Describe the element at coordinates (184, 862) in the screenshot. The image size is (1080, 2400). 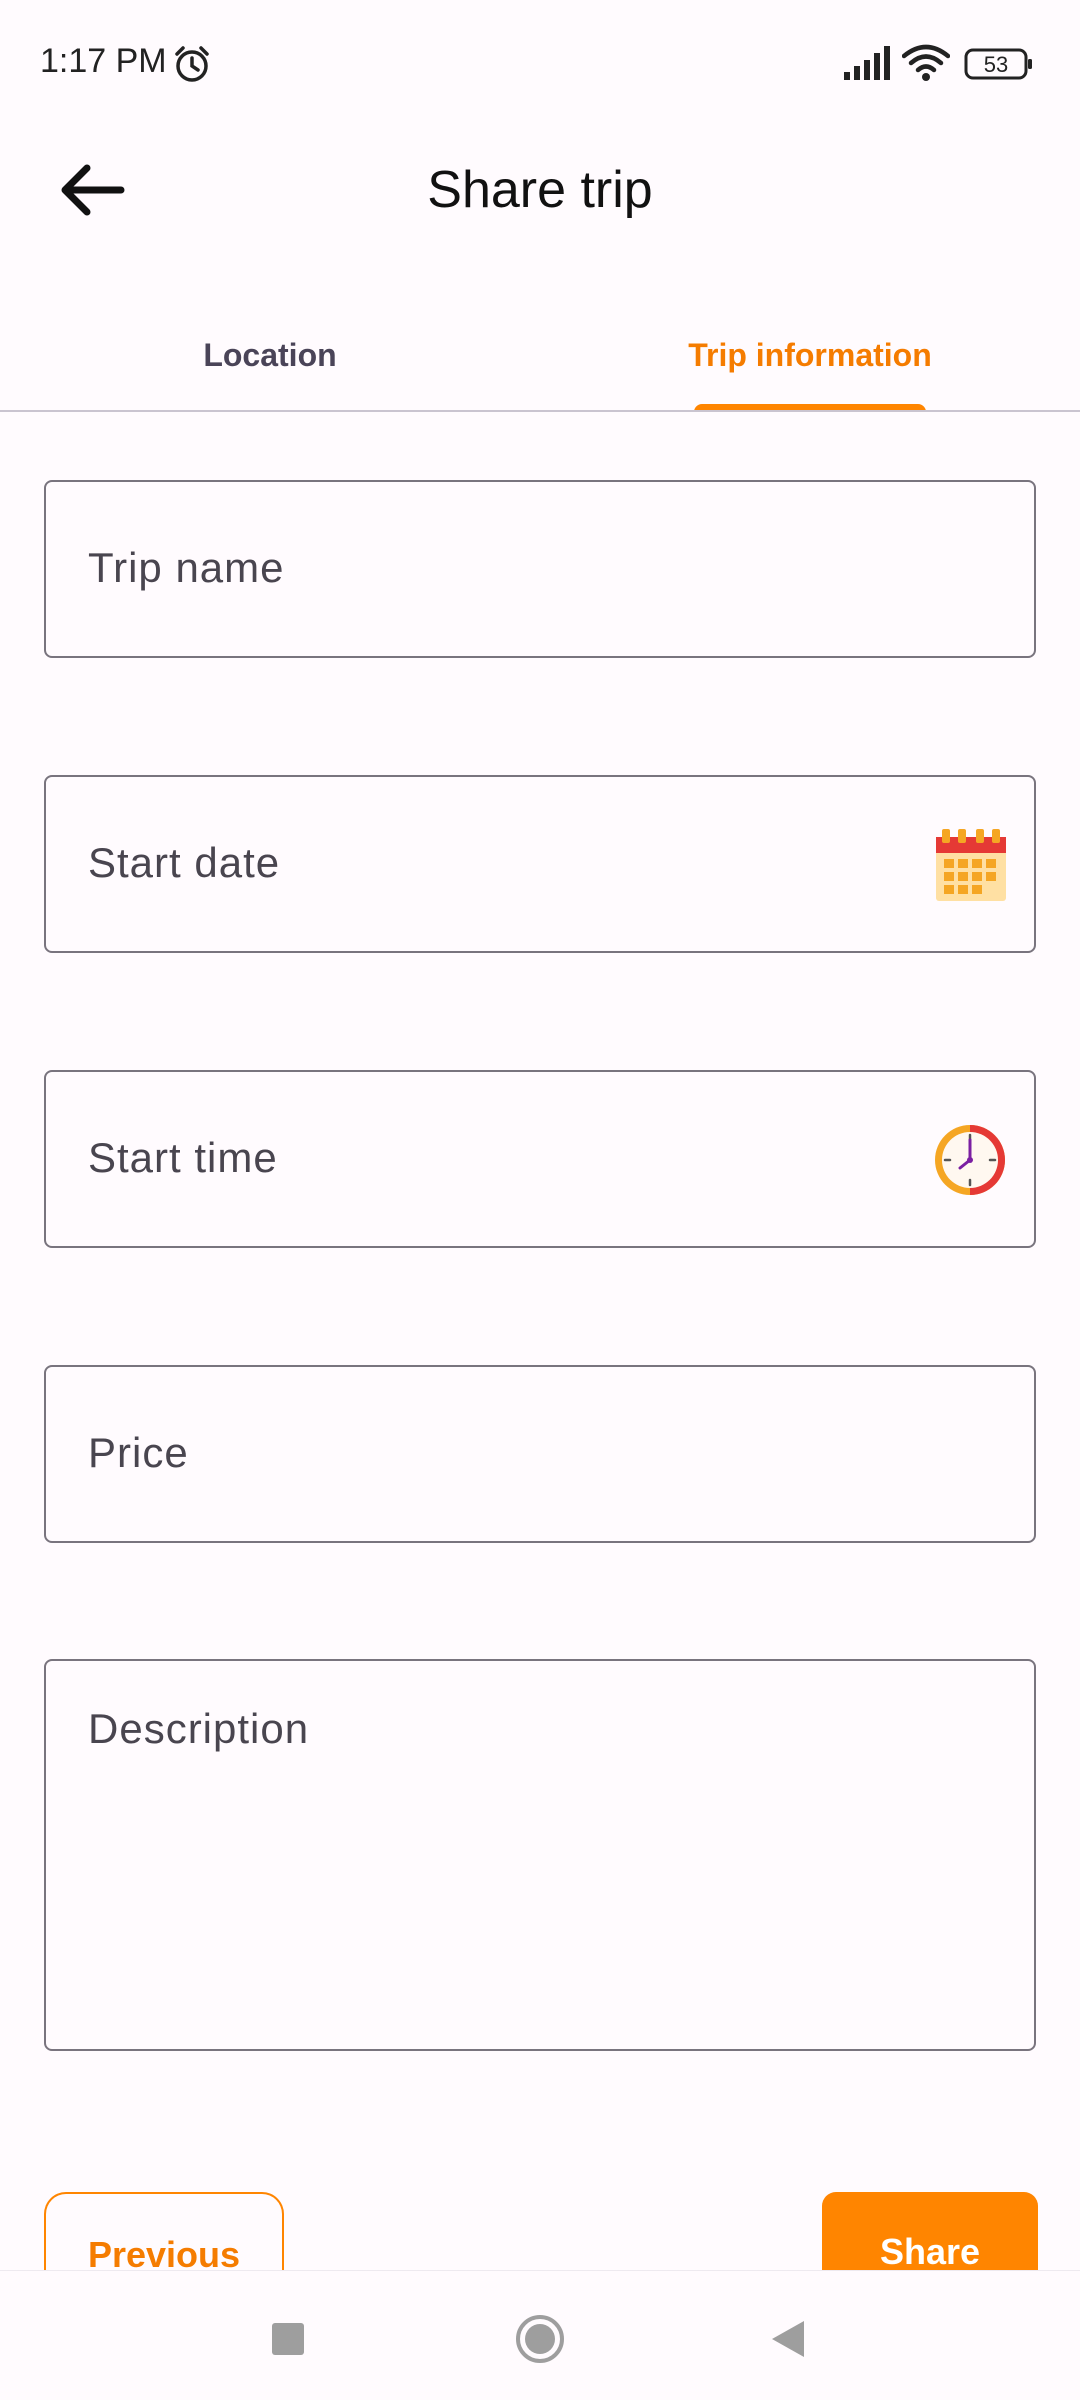
I see `start-date-label: Start date` at that location.